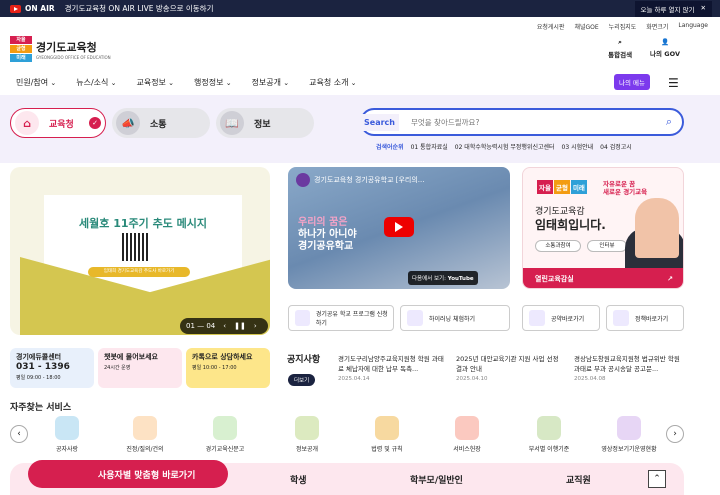 This screenshot has width=720, height=495. I want to click on service-item: 법령 및 규칙, so click(387, 434).